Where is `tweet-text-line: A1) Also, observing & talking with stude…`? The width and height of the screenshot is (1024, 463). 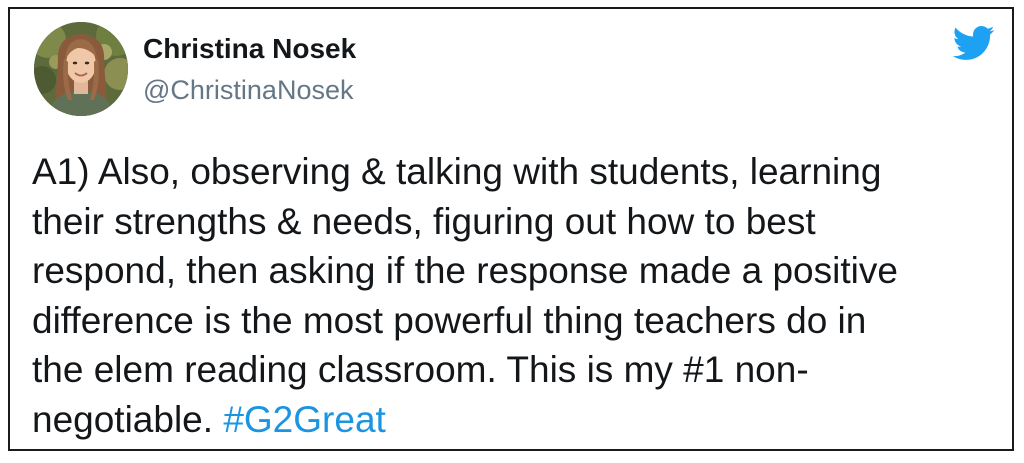
tweet-text-line: A1) Also, observing & talking with stude… is located at coordinates (457, 171).